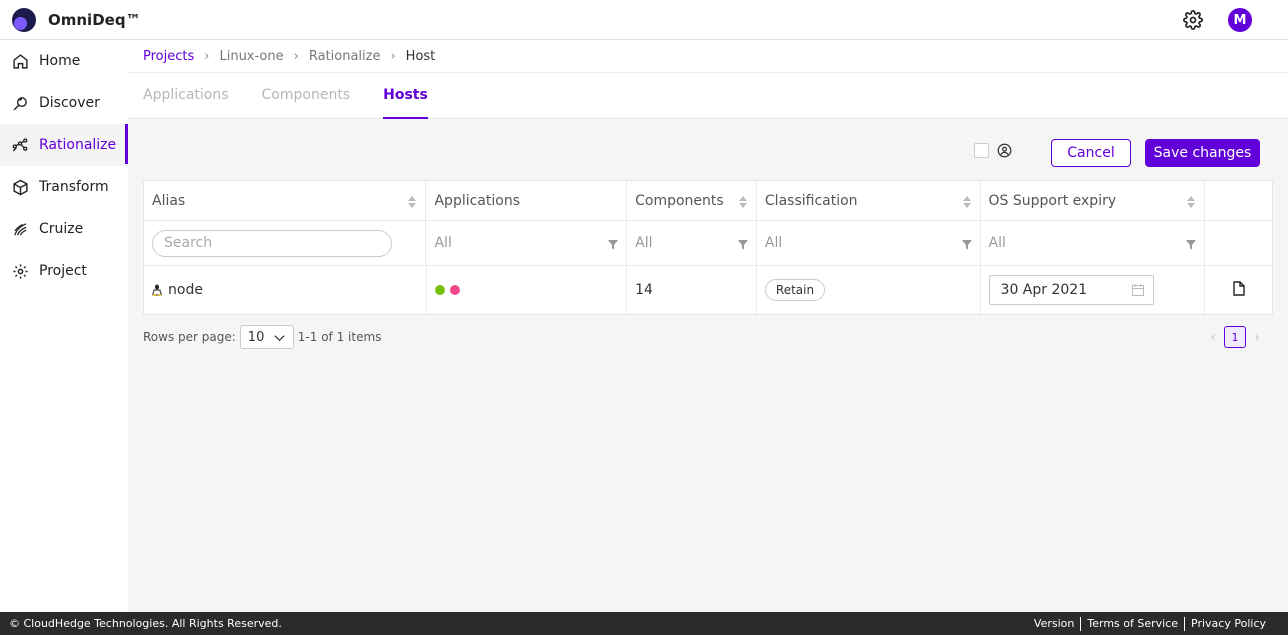  Describe the element at coordinates (981, 150) in the screenshot. I see `select-checkbox` at that location.